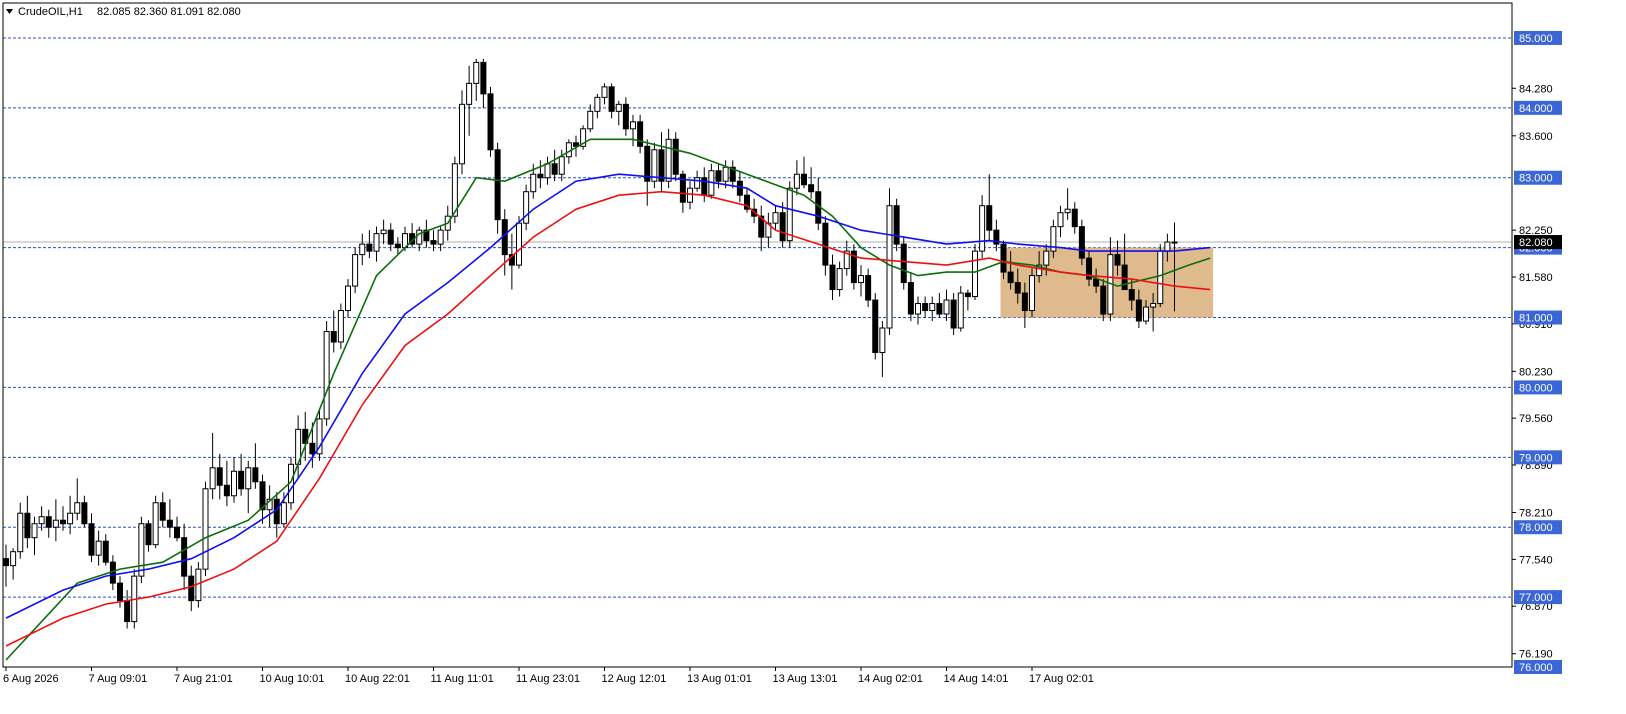 The height and width of the screenshot is (714, 1626). What do you see at coordinates (1536, 419) in the screenshot?
I see `y-tick-label: 79.560` at bounding box center [1536, 419].